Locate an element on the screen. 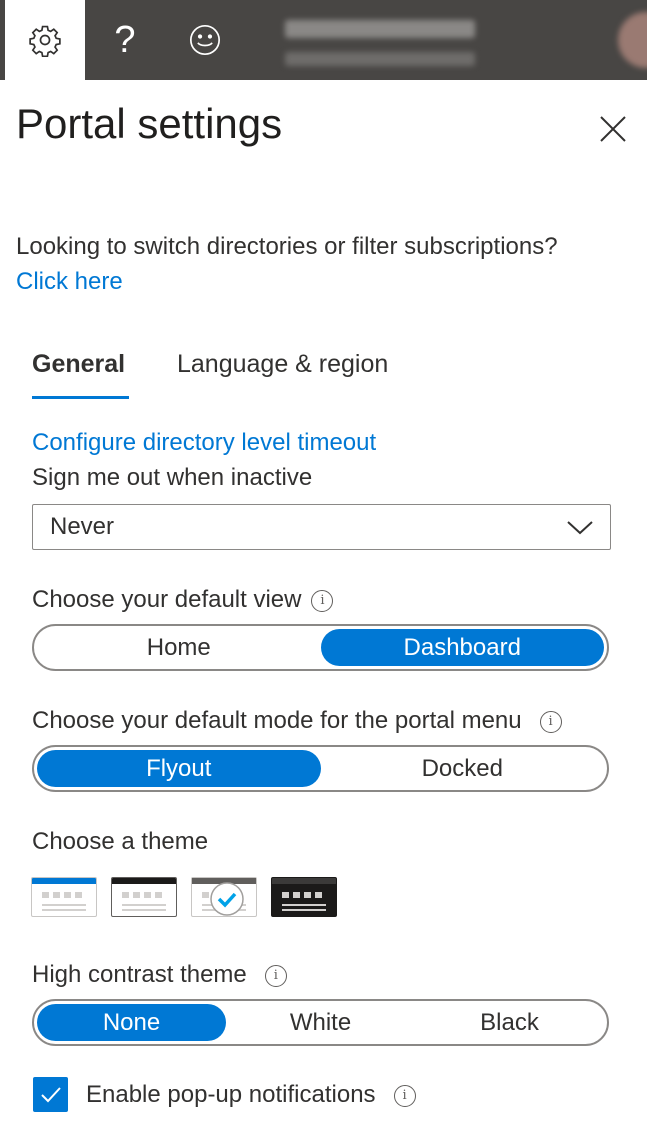 This screenshot has width=647, height=1139. smiley-icon is located at coordinates (205, 40).